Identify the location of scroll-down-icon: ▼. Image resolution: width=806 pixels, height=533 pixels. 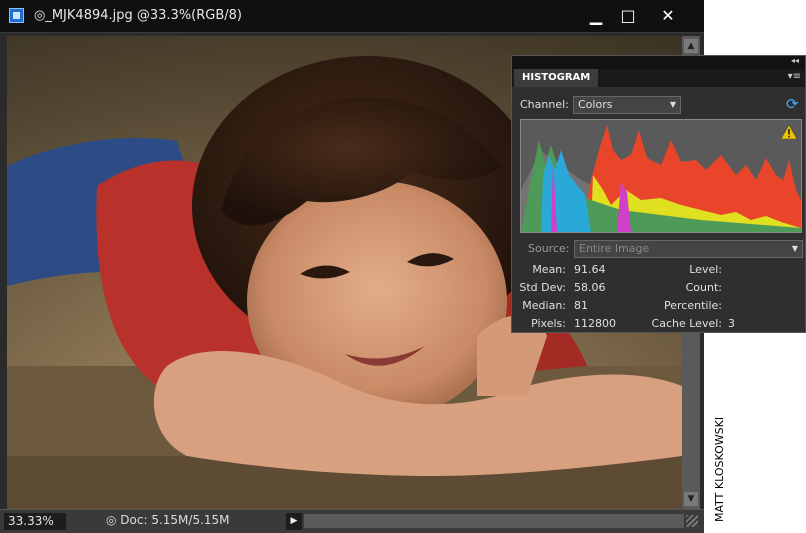
(691, 499).